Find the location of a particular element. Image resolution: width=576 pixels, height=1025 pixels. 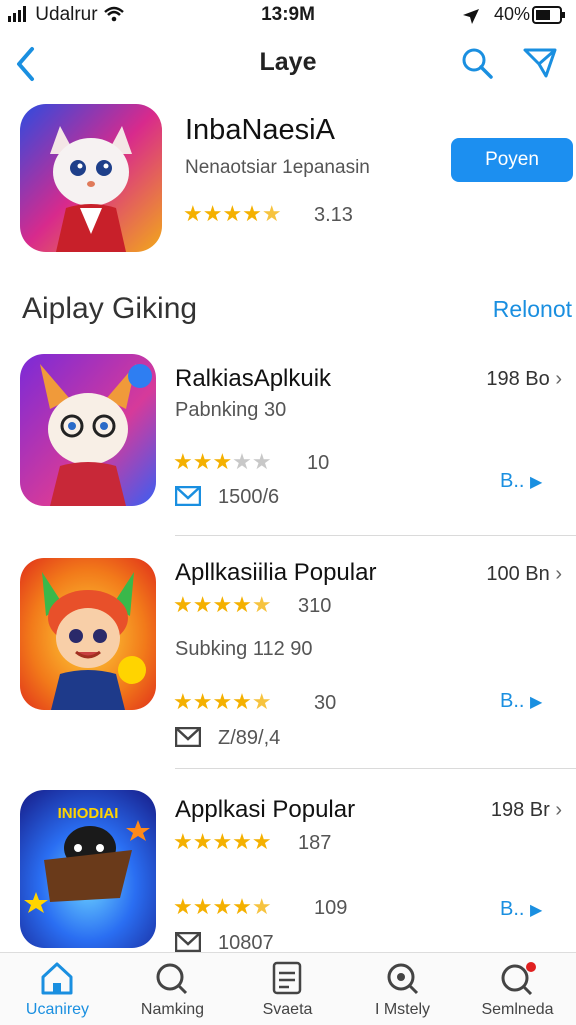

app-meta: 1500/6 is located at coordinates (249, 497).